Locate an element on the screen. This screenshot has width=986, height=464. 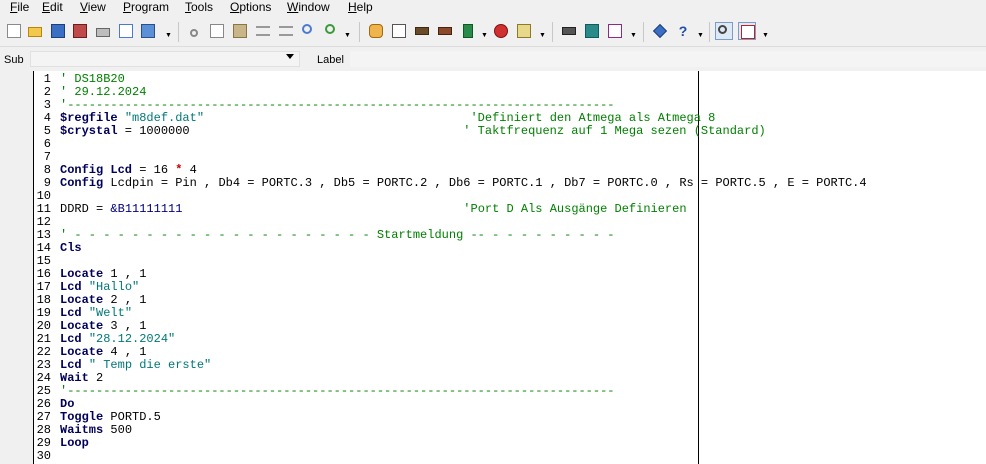
program-chip-button is located at coordinates (445, 31).